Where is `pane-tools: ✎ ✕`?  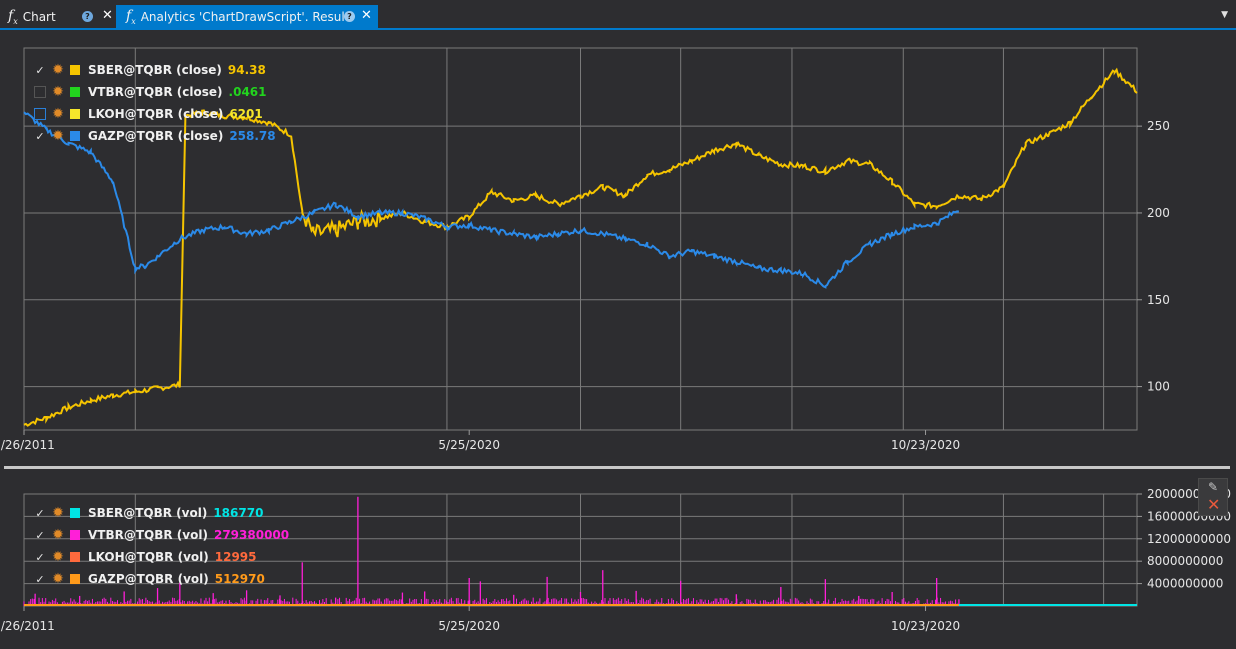 pane-tools: ✎ ✕ is located at coordinates (1213, 497).